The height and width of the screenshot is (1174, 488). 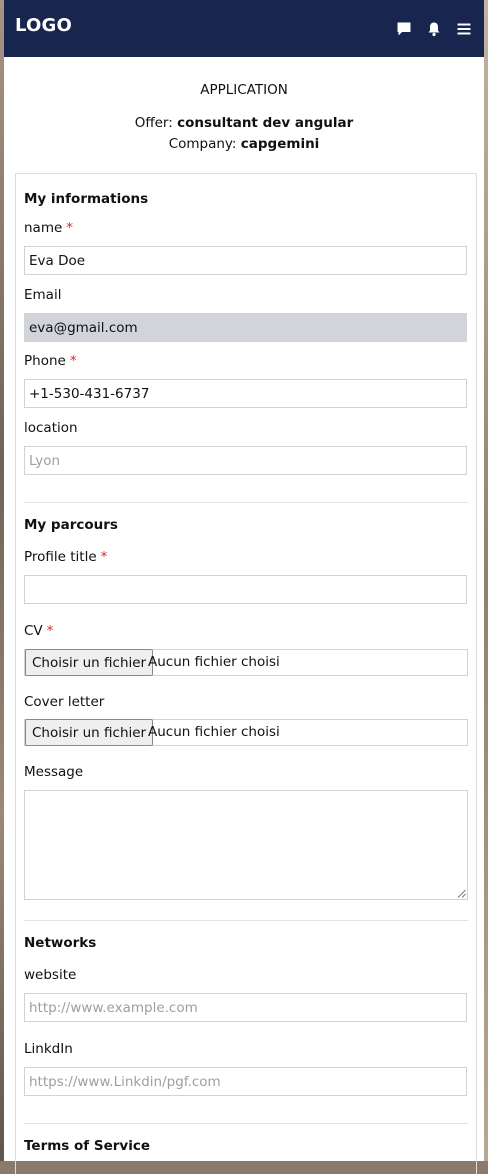 I want to click on email-input, so click(x=245, y=327).